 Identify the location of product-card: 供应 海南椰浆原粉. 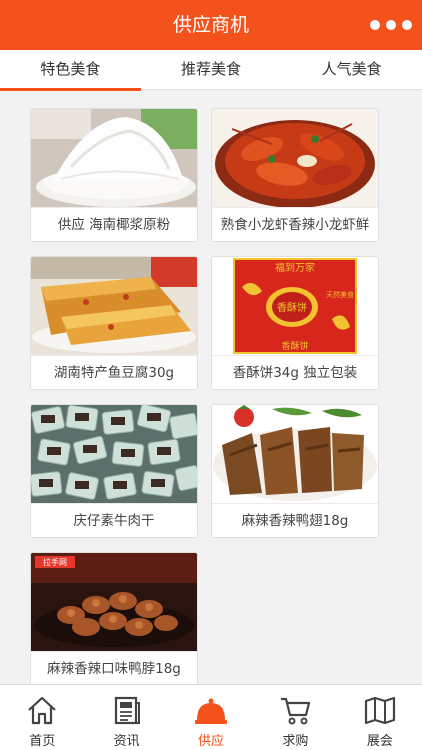
(114, 175).